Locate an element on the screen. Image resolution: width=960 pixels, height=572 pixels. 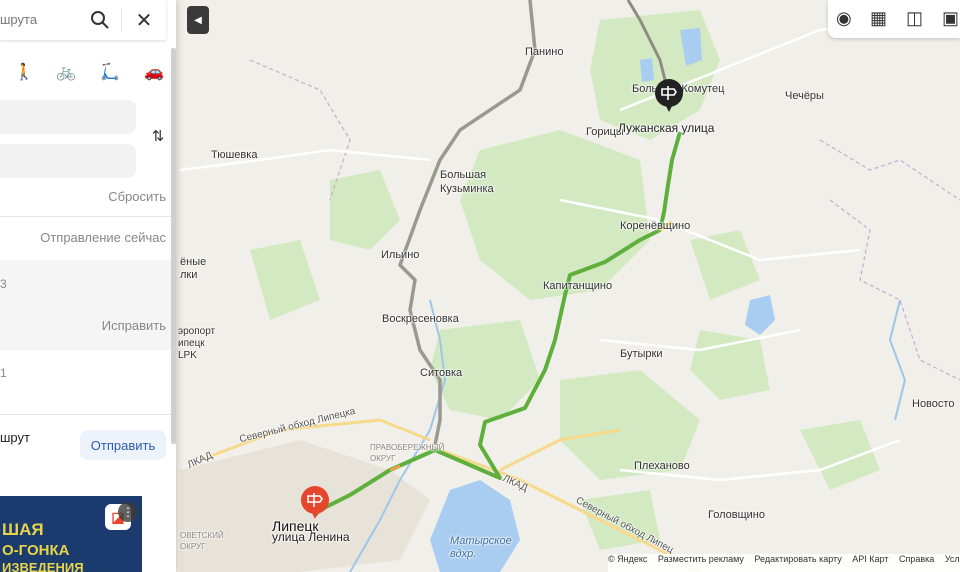
api-link: API Карт is located at coordinates (870, 559).